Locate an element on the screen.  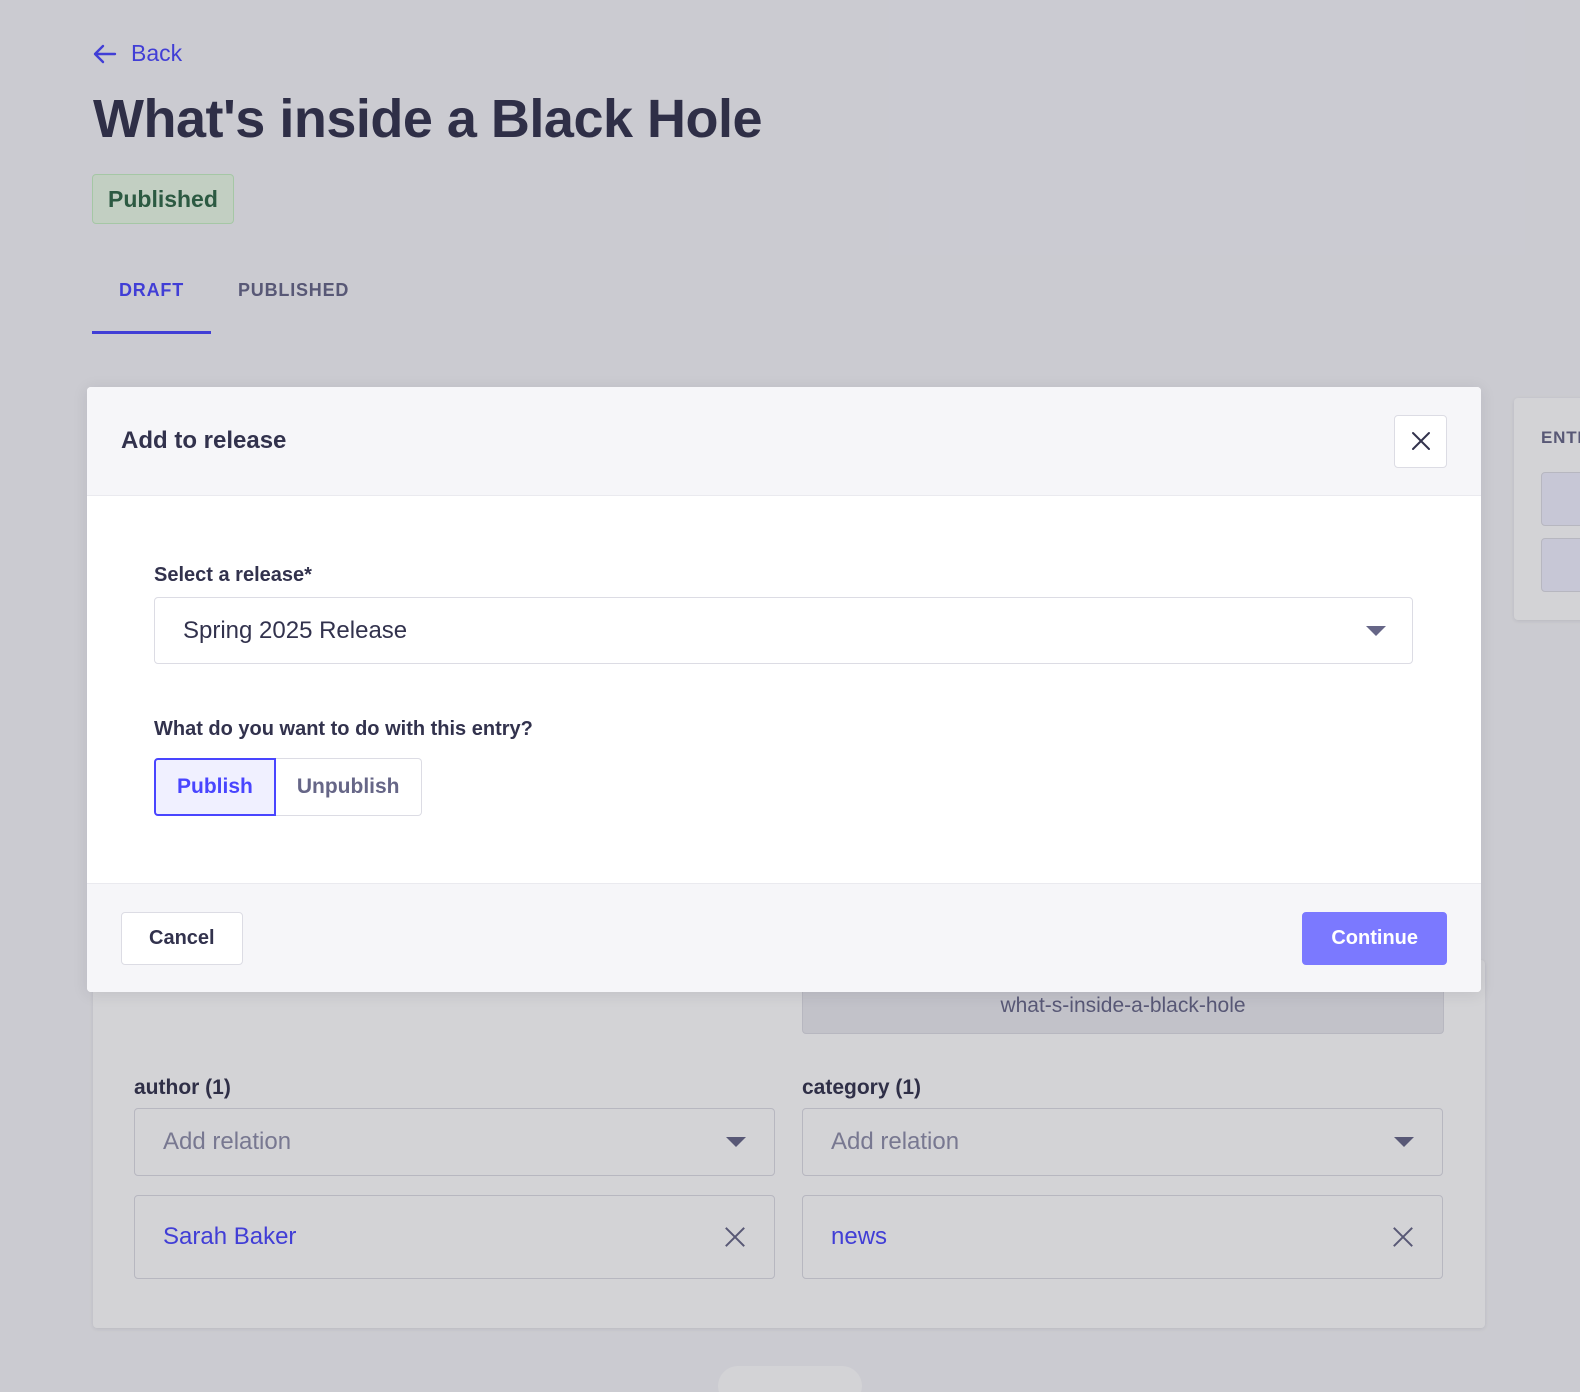
modal-footer: Cancel Continue is located at coordinates (784, 937).